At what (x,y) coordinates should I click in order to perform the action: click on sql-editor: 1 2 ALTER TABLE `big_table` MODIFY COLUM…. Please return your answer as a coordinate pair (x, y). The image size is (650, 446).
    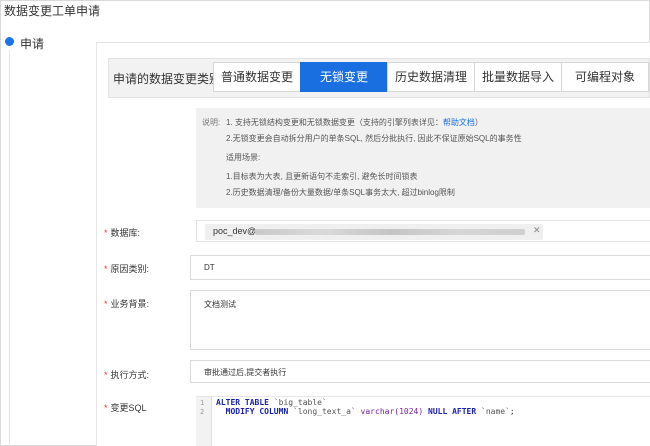
    Looking at the image, I should click on (423, 421).